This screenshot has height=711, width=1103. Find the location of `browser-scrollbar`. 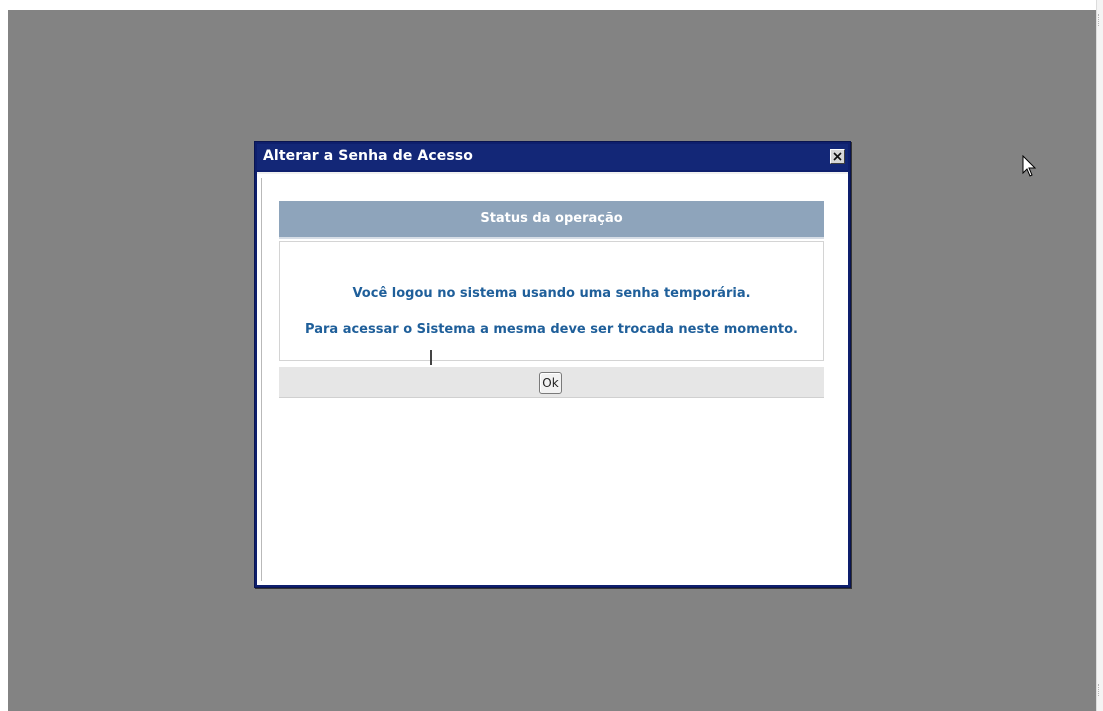

browser-scrollbar is located at coordinates (1099, 355).